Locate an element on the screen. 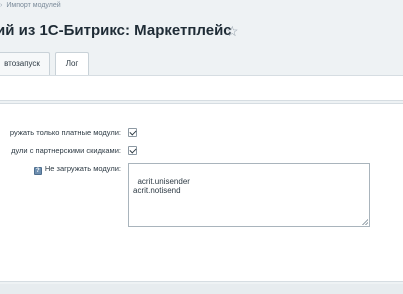  resize-handle-icon is located at coordinates (365, 222).